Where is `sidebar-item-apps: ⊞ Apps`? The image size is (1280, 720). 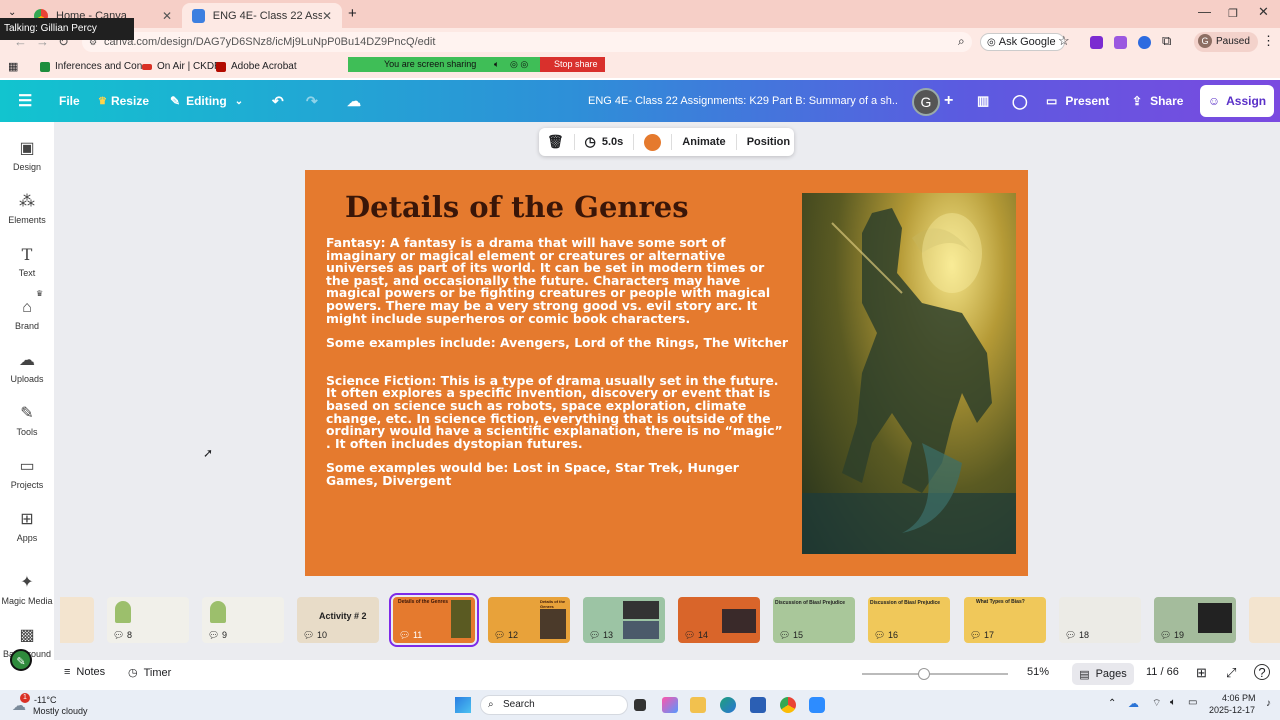 sidebar-item-apps: ⊞ Apps is located at coordinates (27, 527).